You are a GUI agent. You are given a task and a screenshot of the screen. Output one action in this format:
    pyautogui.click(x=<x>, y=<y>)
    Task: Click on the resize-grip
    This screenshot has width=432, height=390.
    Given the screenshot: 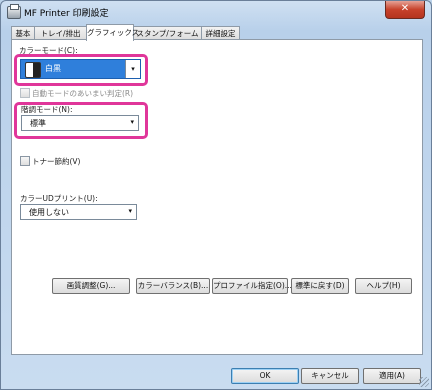 What is the action you would take?
    pyautogui.click(x=424, y=382)
    